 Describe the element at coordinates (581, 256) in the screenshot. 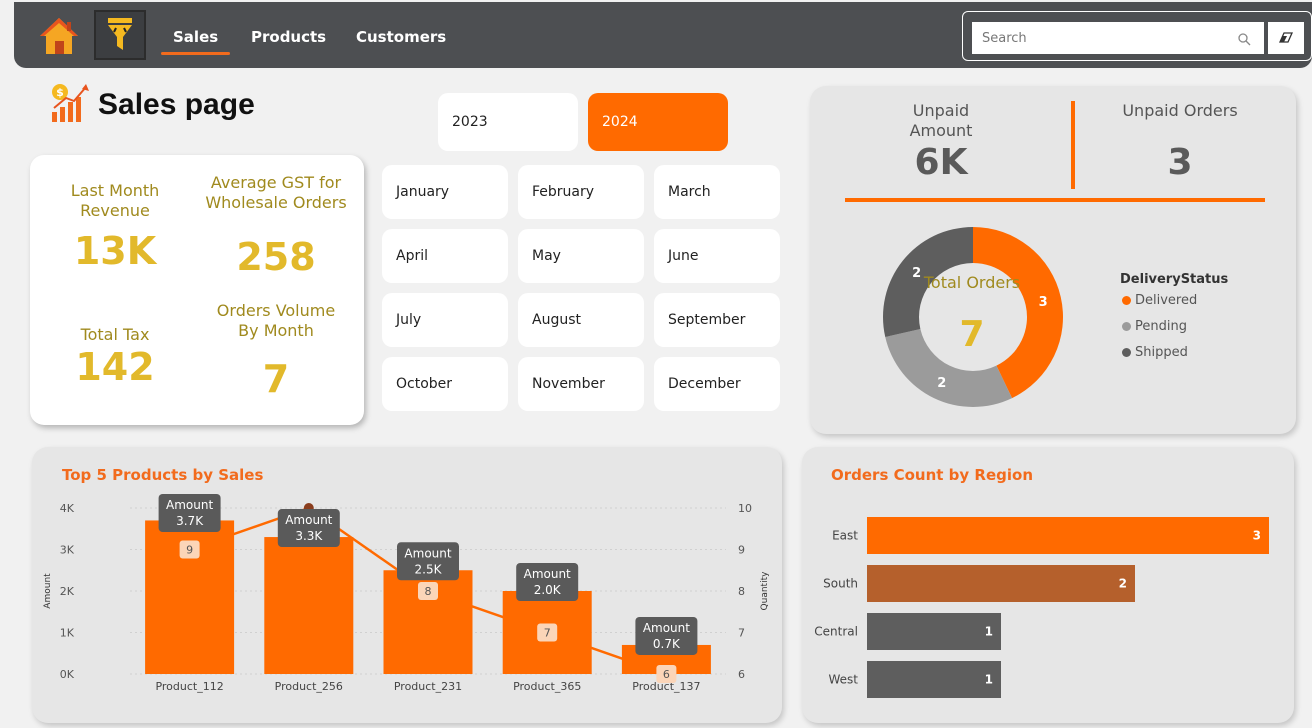

I see `month-button-may: May` at that location.